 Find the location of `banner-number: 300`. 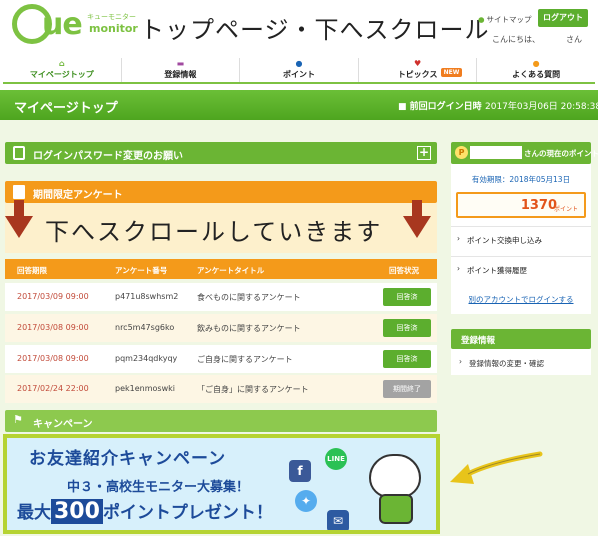

banner-number: 300 is located at coordinates (77, 511).